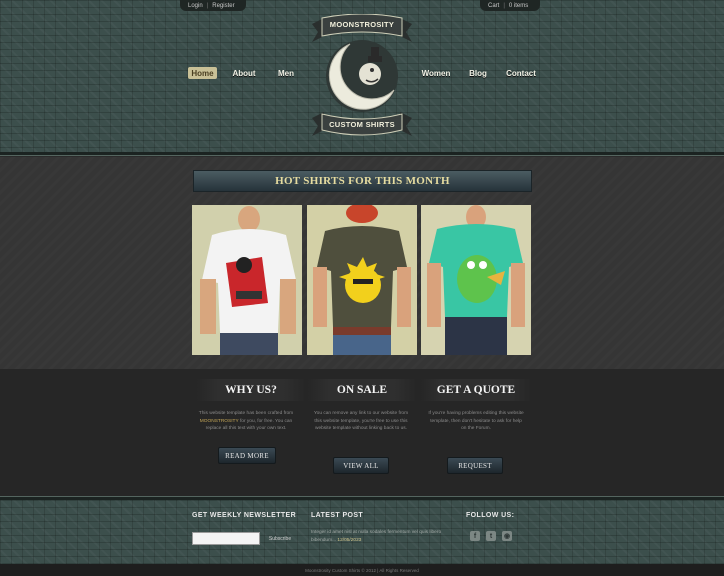 Image resolution: width=724 pixels, height=576 pixels. Describe the element at coordinates (475, 465) in the screenshot. I see `request-button: REQUEST` at that location.